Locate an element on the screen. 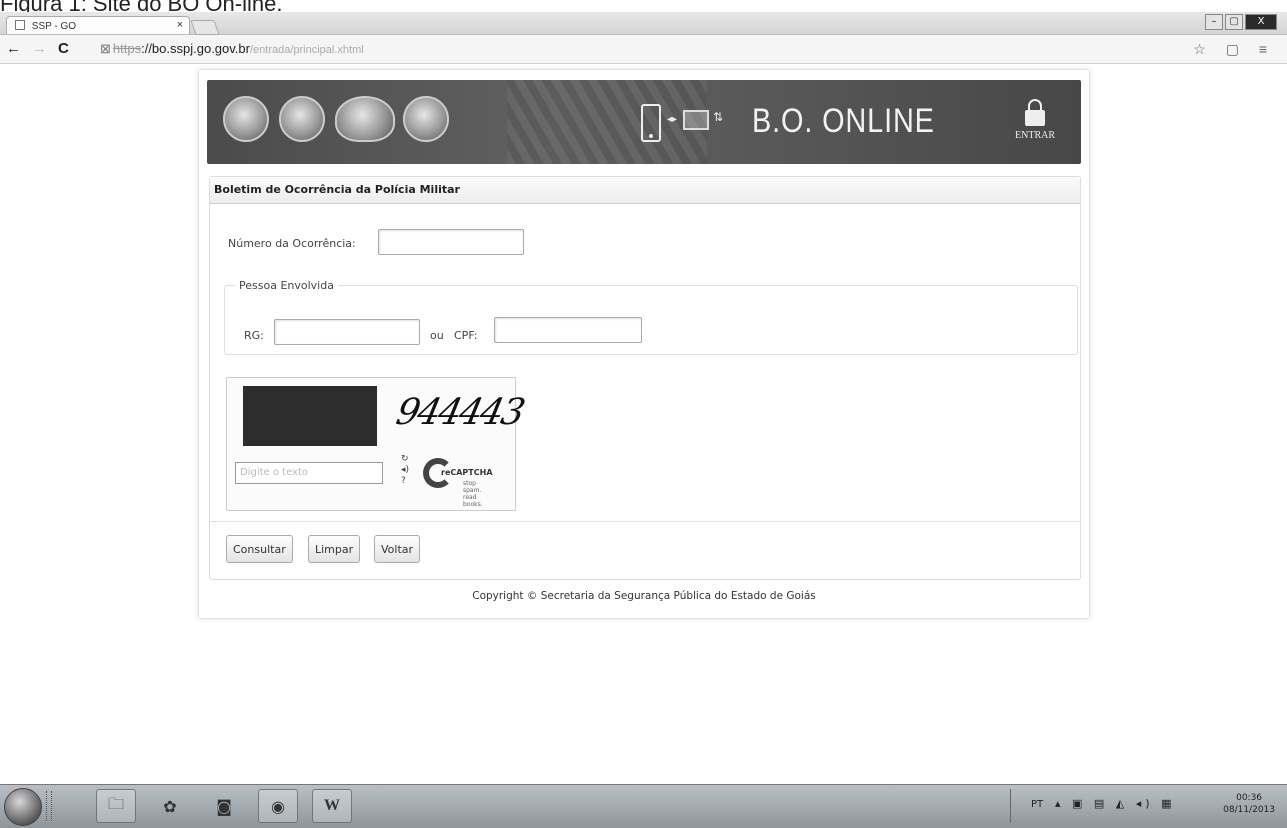 The width and height of the screenshot is (1287, 828). forward-button: → is located at coordinates (39, 48).